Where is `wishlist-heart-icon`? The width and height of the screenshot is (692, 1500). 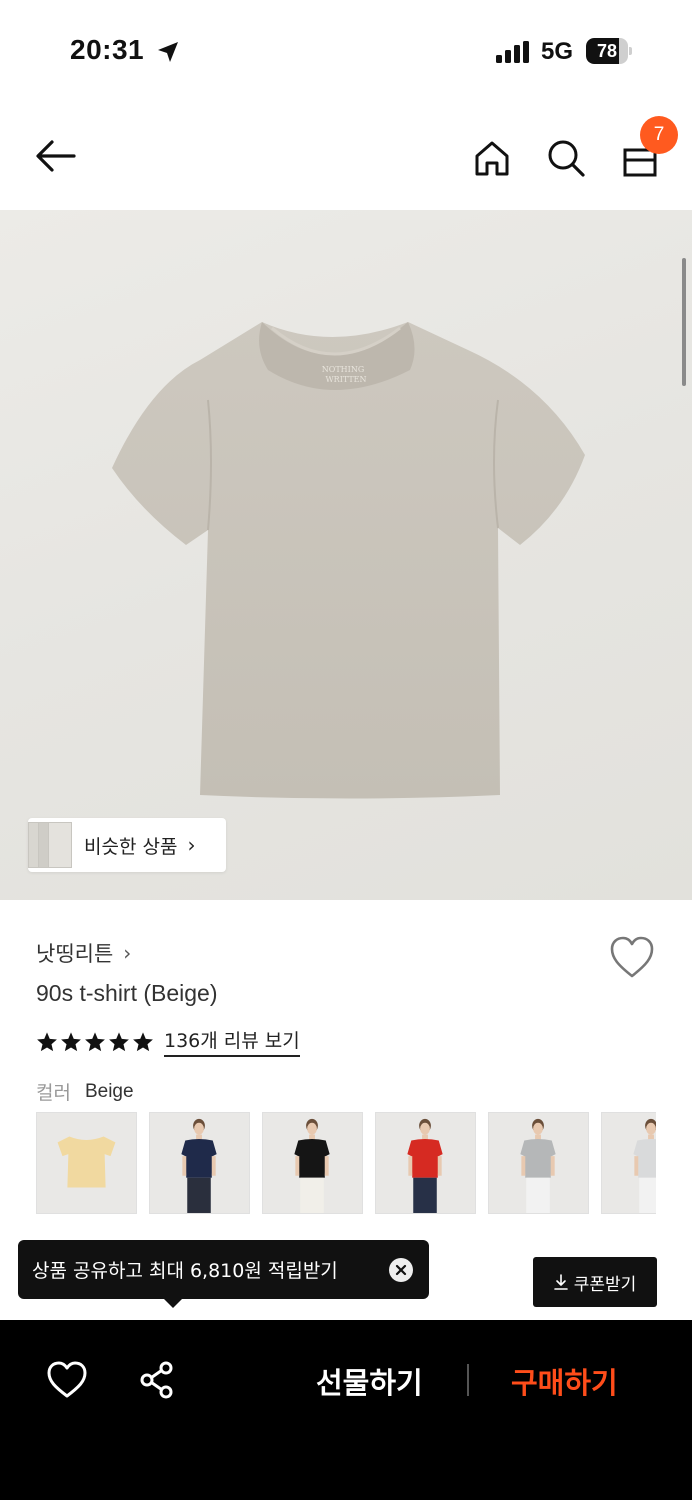 wishlist-heart-icon is located at coordinates (632, 957).